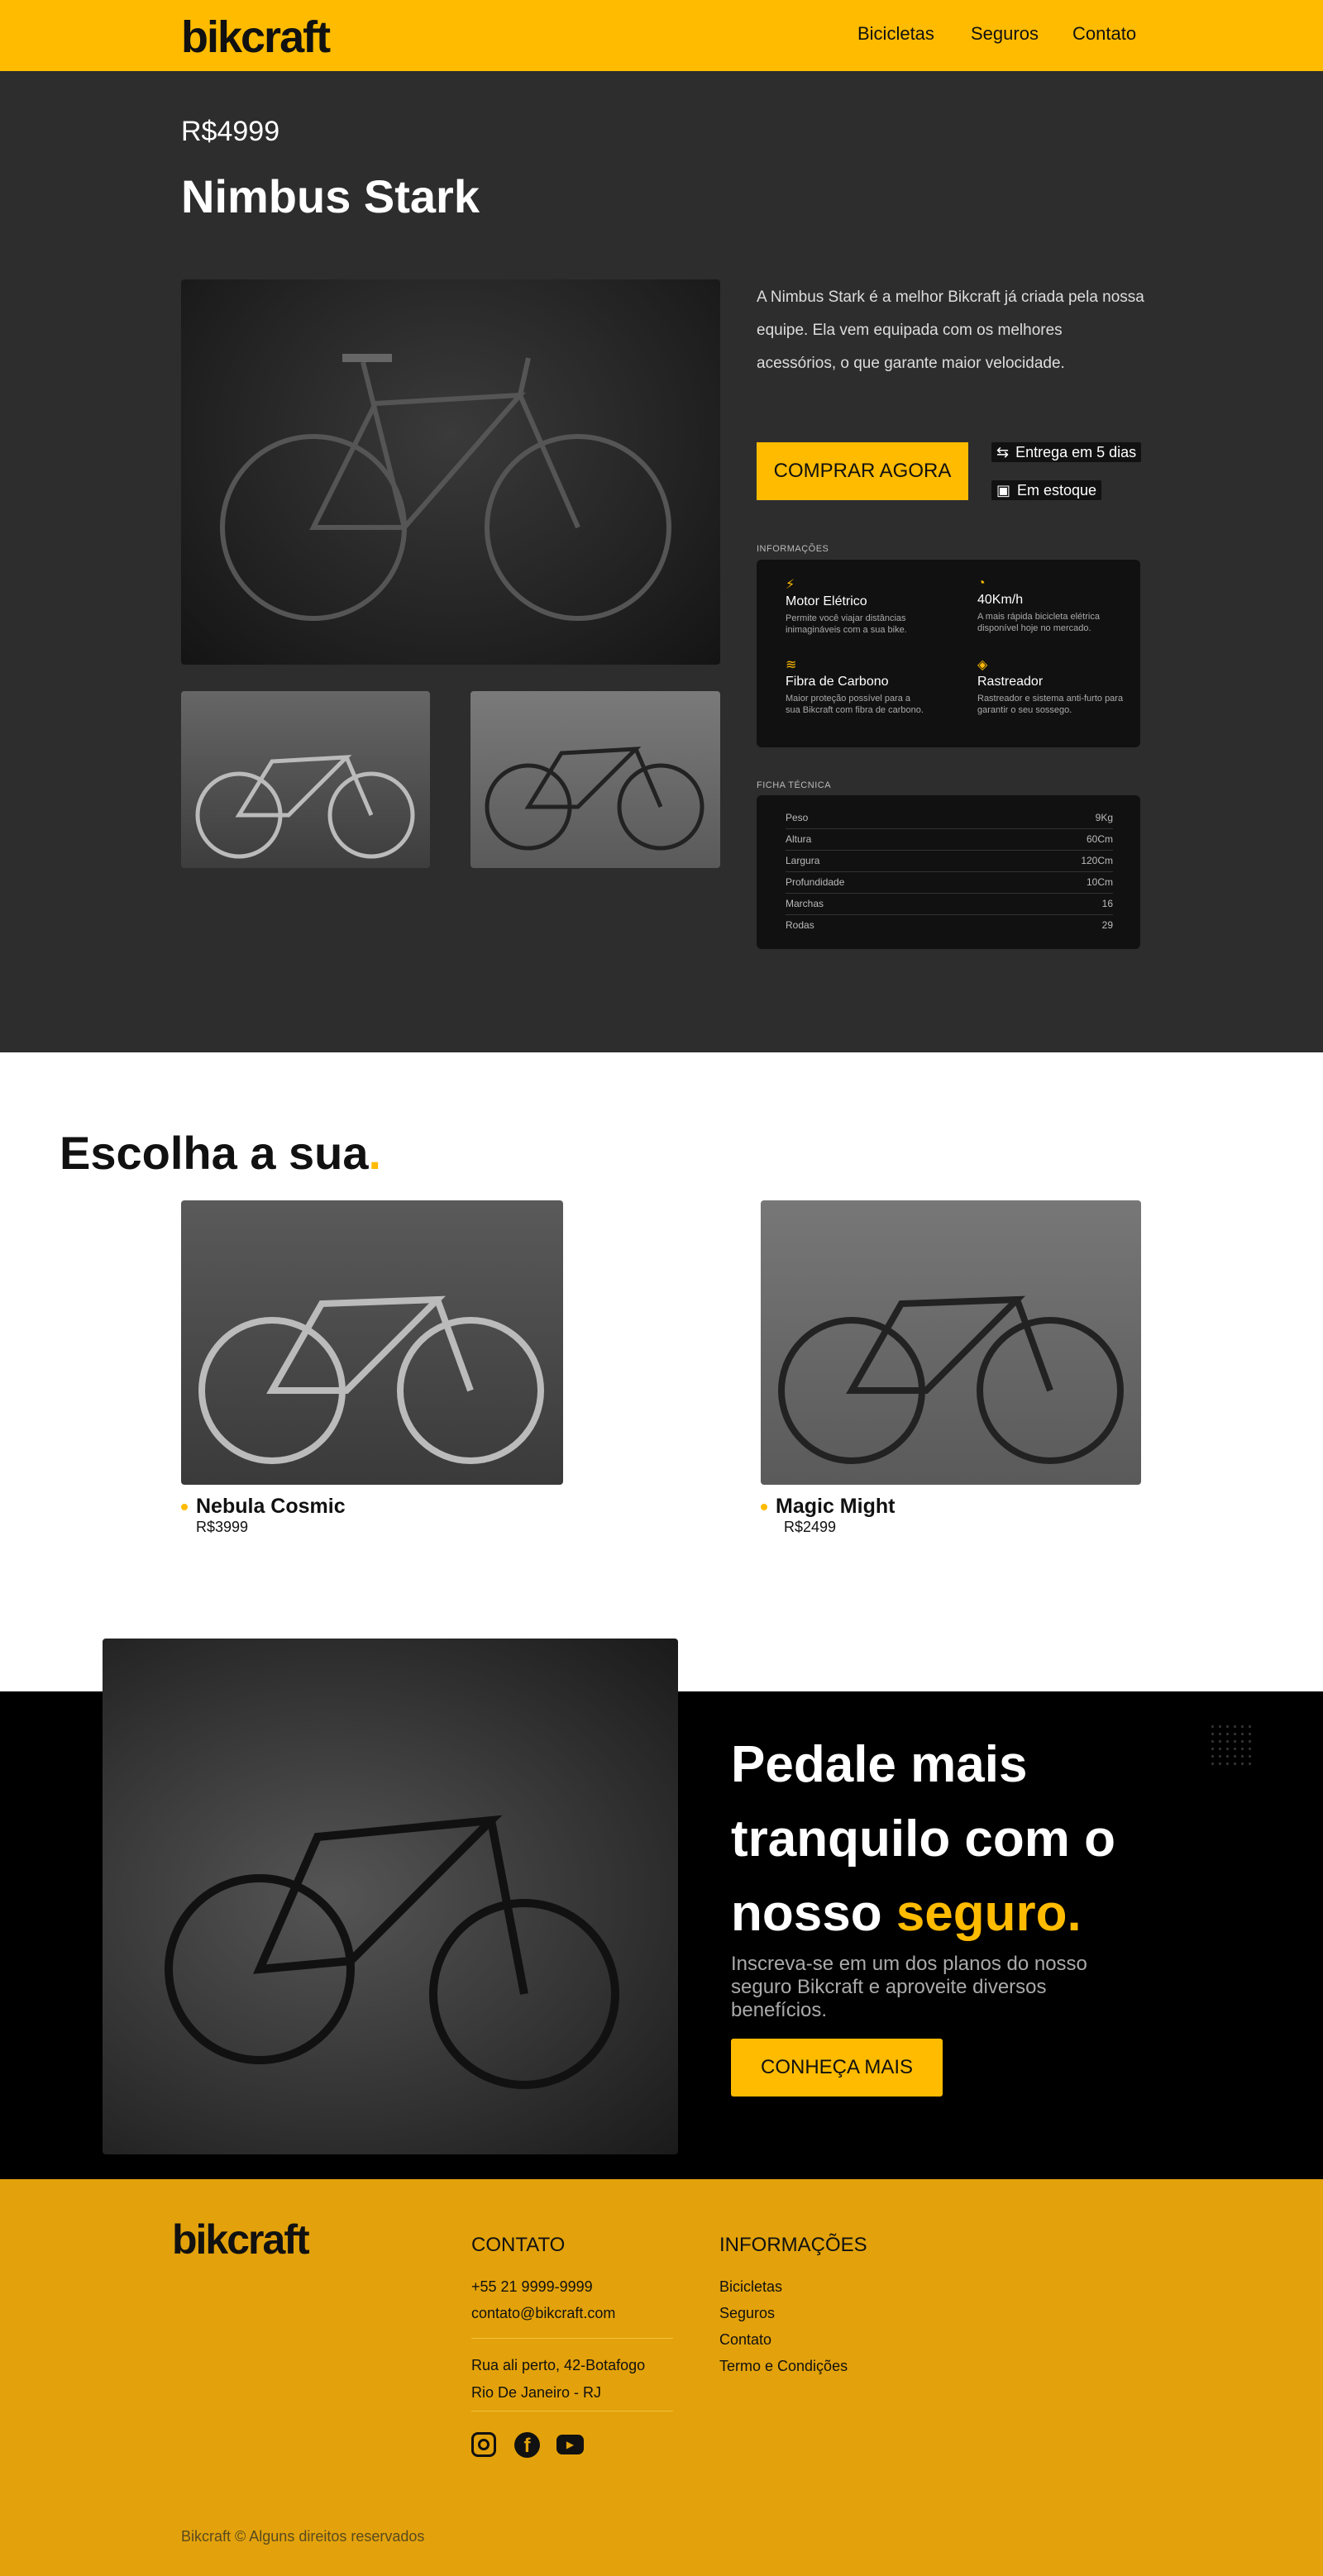  What do you see at coordinates (745, 2340) in the screenshot?
I see `footer-link-contato: Contato` at bounding box center [745, 2340].